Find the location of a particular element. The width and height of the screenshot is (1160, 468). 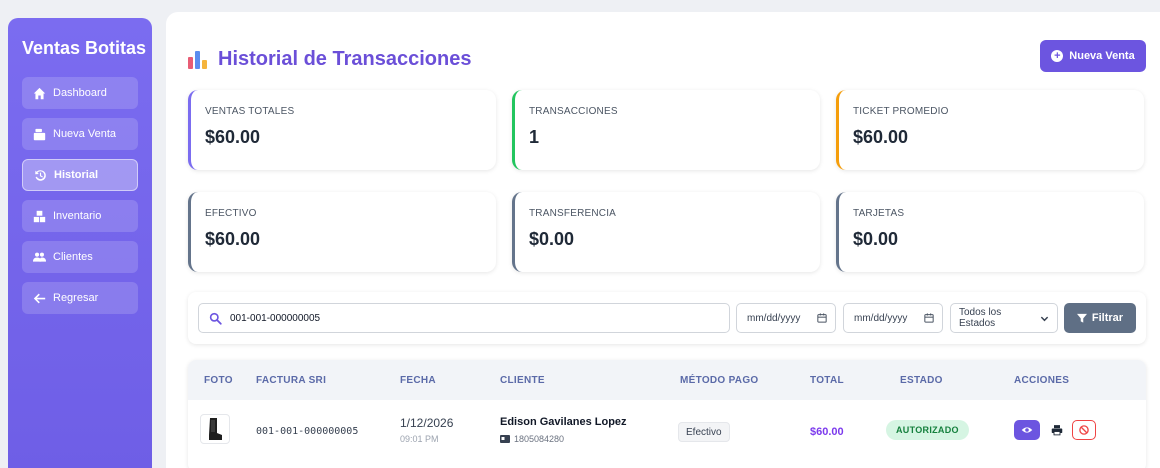

stat-card-transferencia: TRANSFERENCIA $0.00 is located at coordinates (666, 232).